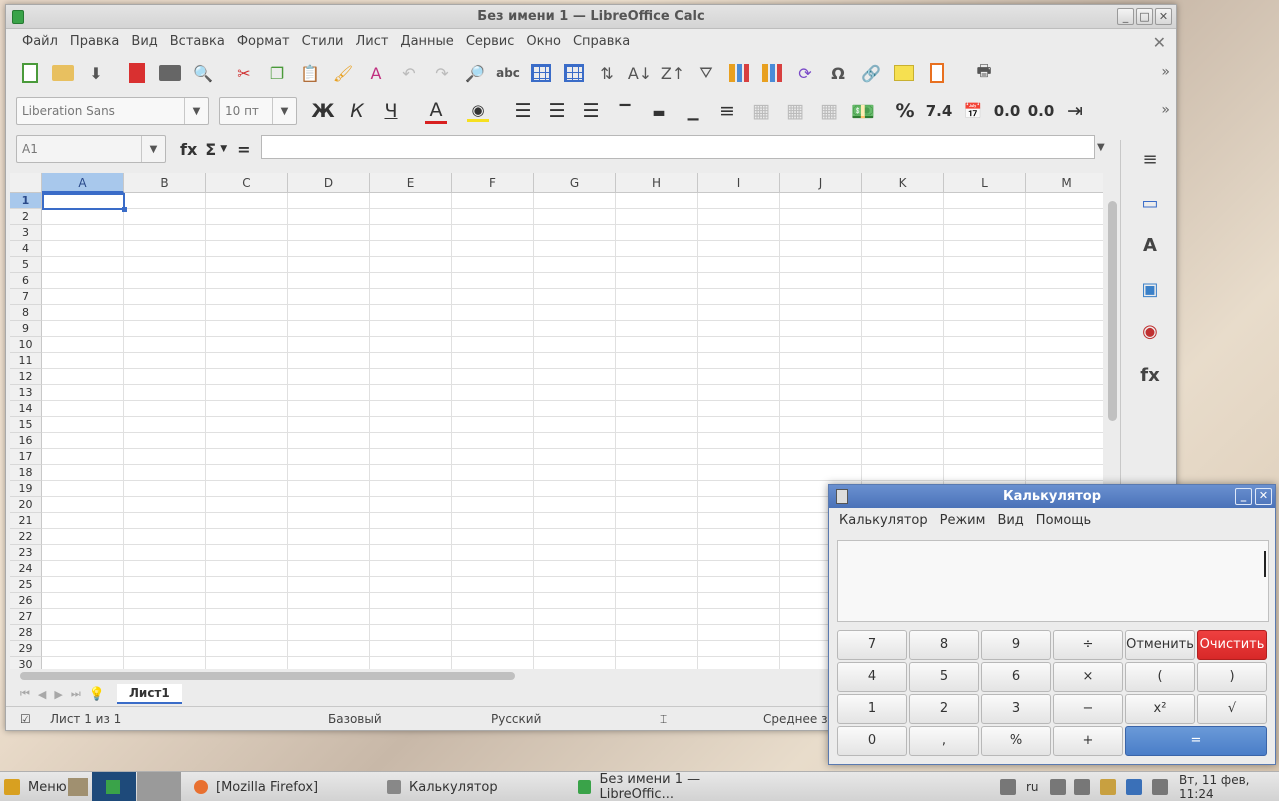 Image resolution: width=1279 pixels, height=801 pixels. I want to click on paste-button: 📋, so click(310, 73).